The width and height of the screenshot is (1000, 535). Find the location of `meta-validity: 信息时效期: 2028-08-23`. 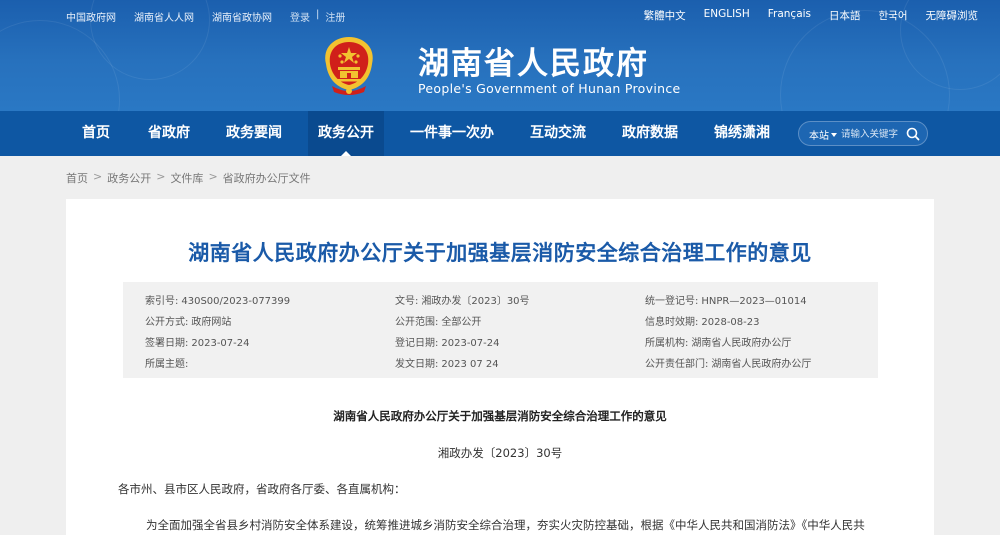

meta-validity: 信息时效期: 2028-08-23 is located at coordinates (702, 320).